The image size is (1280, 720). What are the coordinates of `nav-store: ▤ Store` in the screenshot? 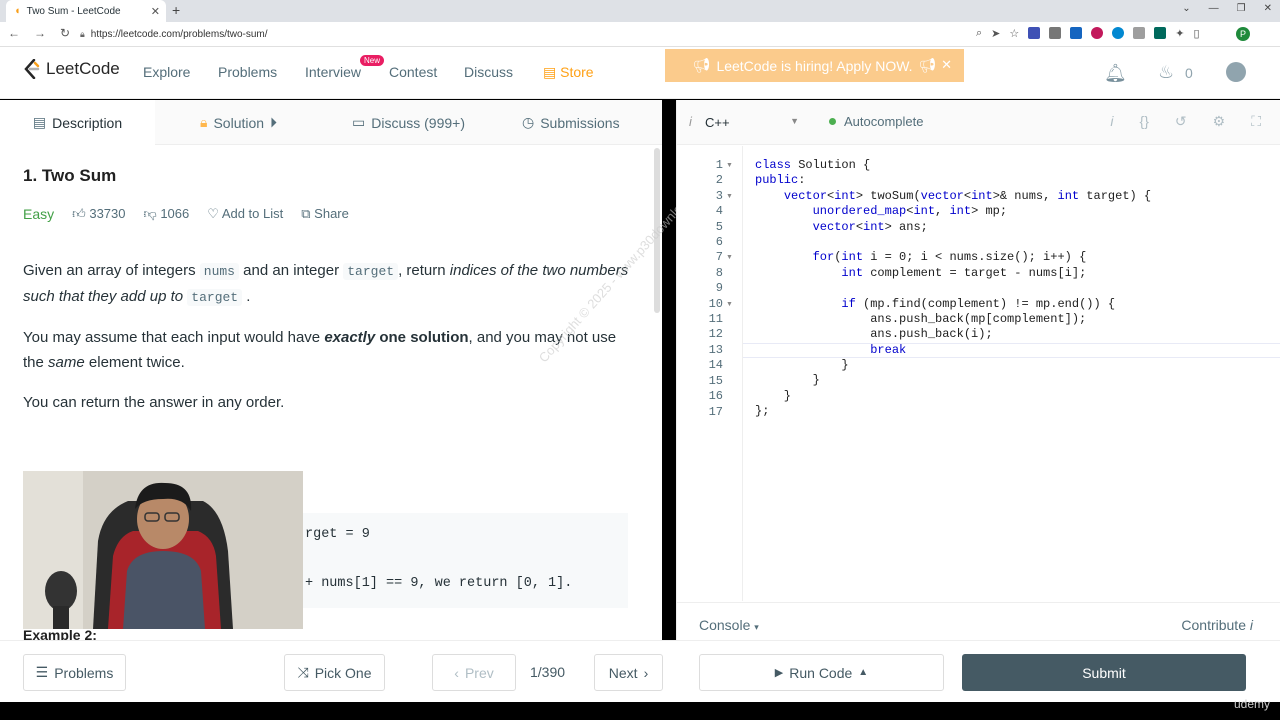 It's located at (568, 72).